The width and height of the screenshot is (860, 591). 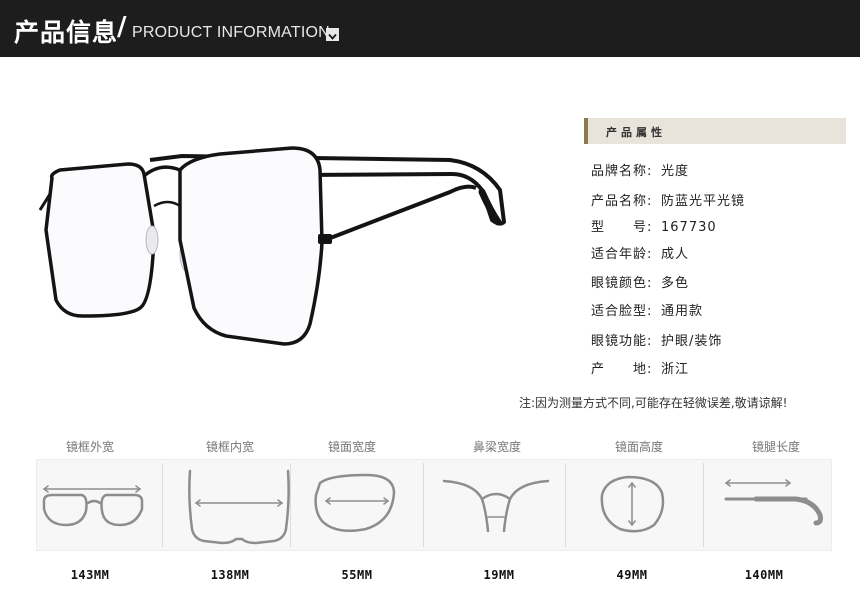 What do you see at coordinates (653, 403) in the screenshot?
I see `measurement-note: 注:因为测量方式不同,可能存在轻微误差,敬请谅解!` at bounding box center [653, 403].